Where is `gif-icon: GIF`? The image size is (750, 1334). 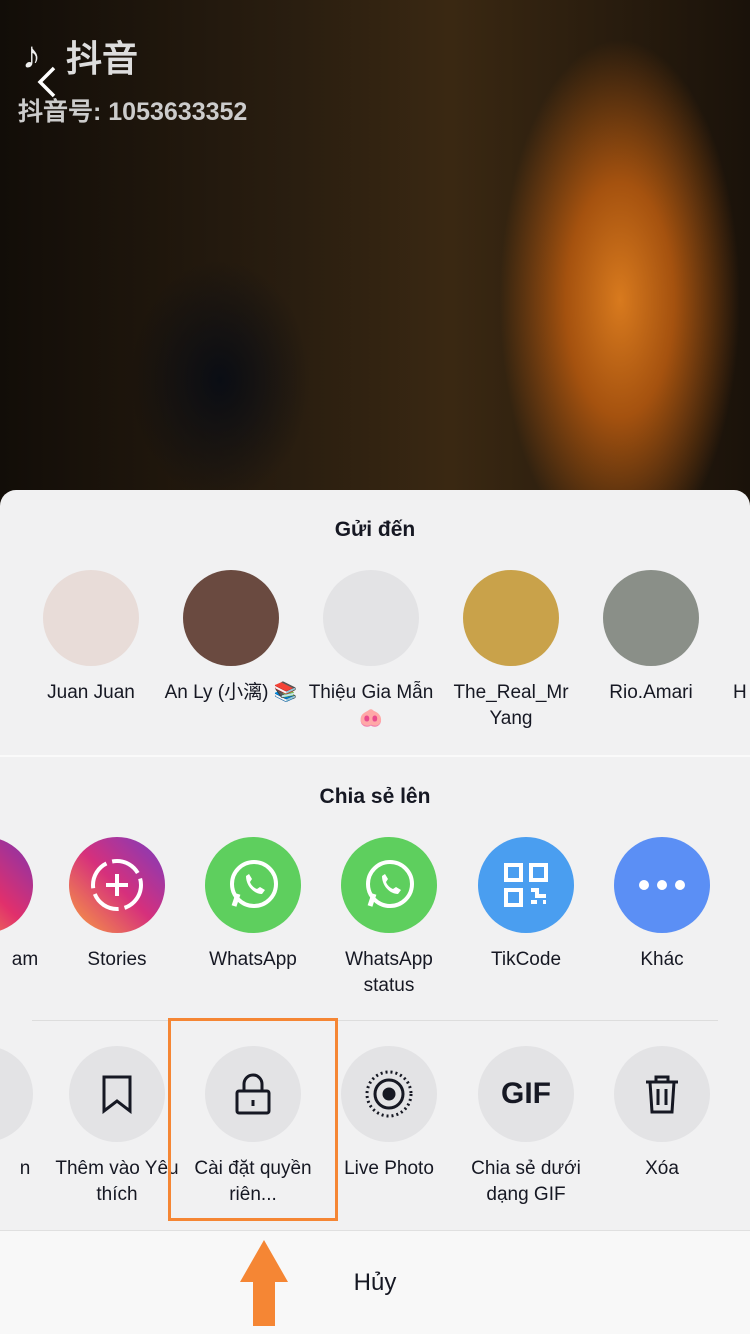 gif-icon: GIF is located at coordinates (526, 1094).